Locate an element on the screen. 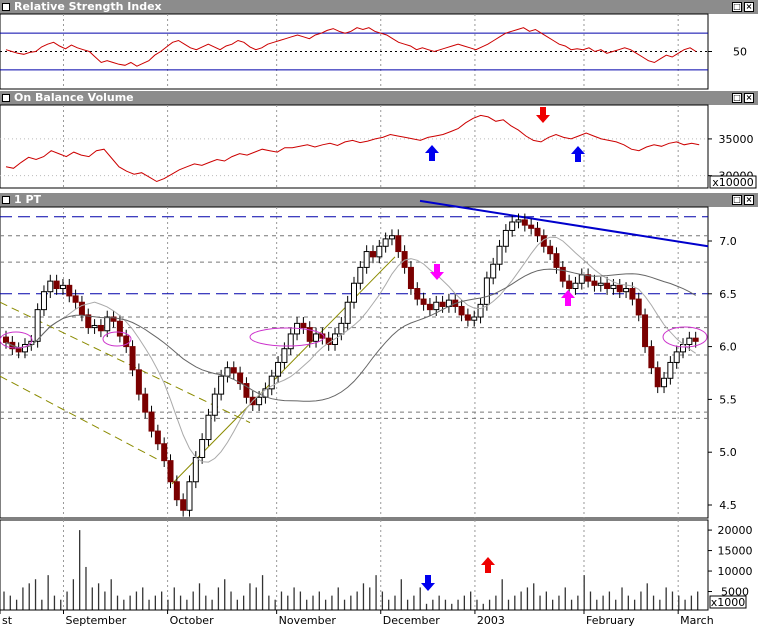 Image resolution: width=758 pixels, height=627 pixels. price-tick-label: 7.0 is located at coordinates (728, 241).